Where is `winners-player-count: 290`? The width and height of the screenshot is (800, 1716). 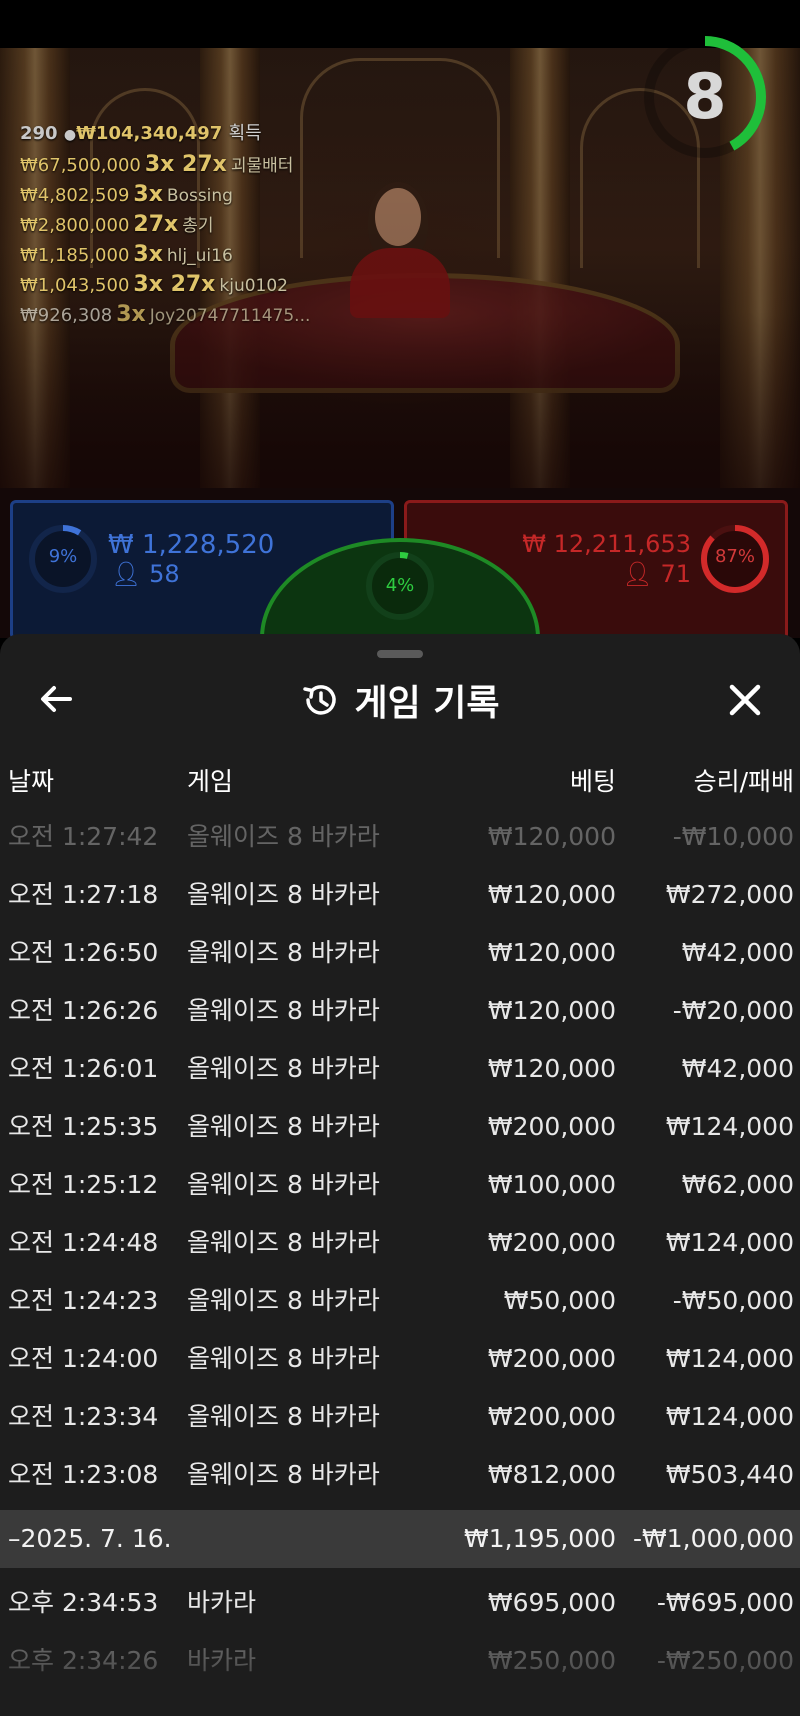 winners-player-count: 290 is located at coordinates (39, 133).